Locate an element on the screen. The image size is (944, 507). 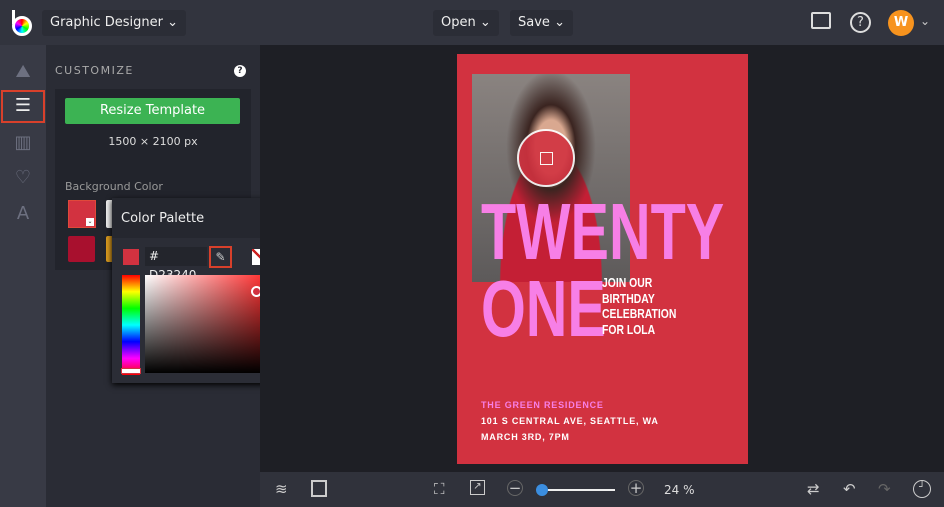
app-logo is located at coordinates (23, 23).